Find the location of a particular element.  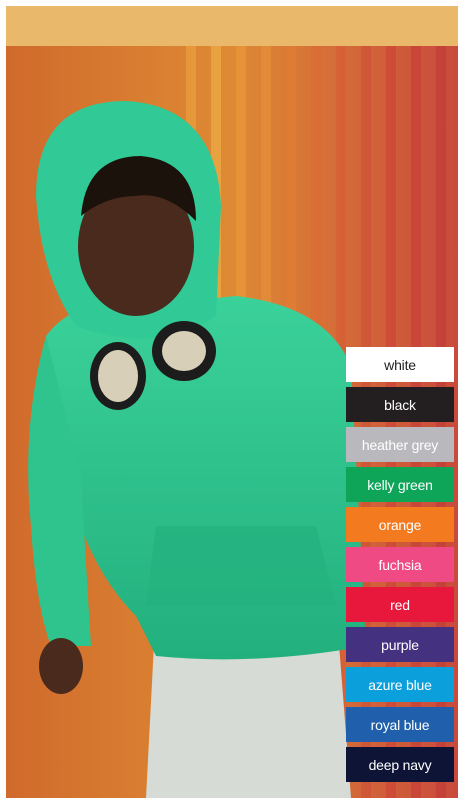

color-swatch-azure-blue: azure blue is located at coordinates (400, 684).